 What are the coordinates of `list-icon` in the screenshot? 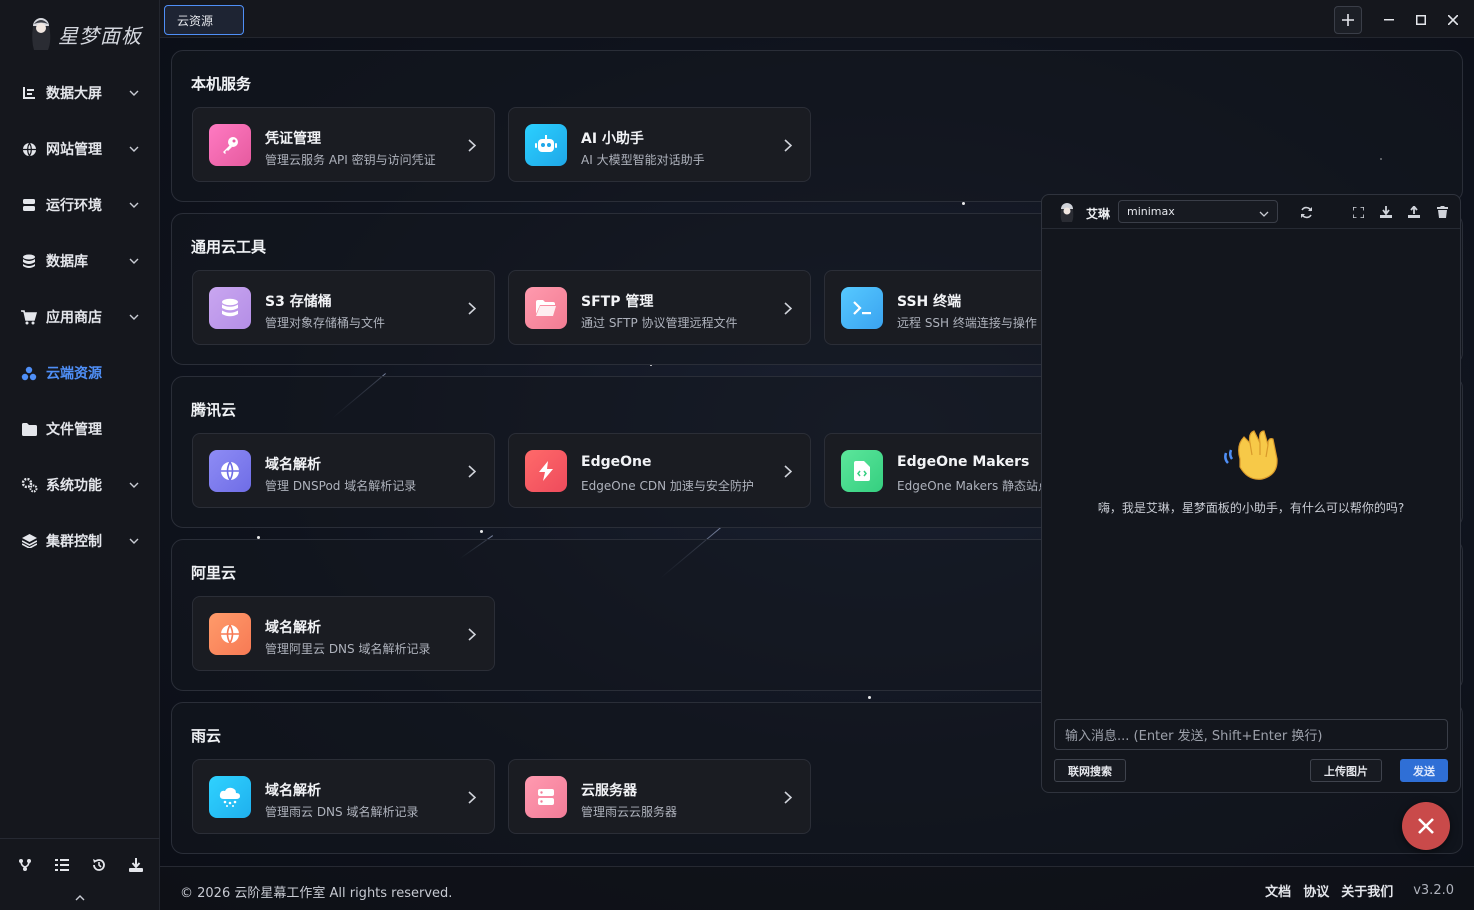 It's located at (62, 865).